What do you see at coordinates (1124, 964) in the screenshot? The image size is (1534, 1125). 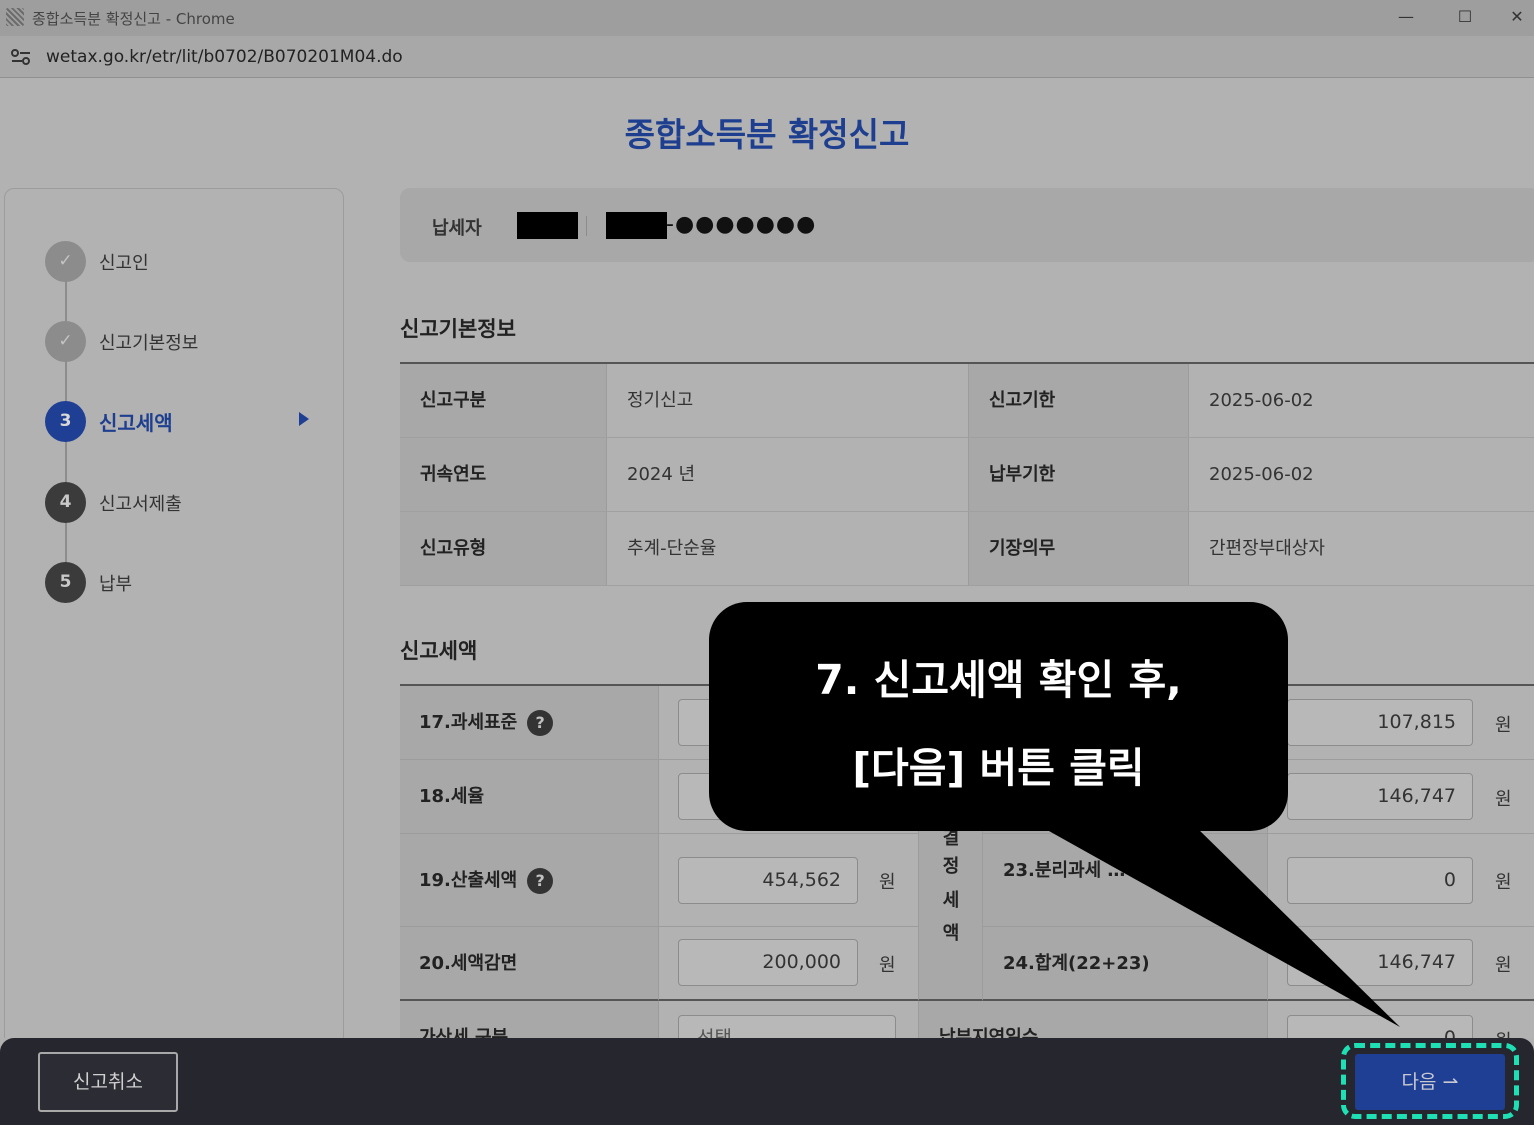 I see `row-key-total: 24.합계(22+23)` at bounding box center [1124, 964].